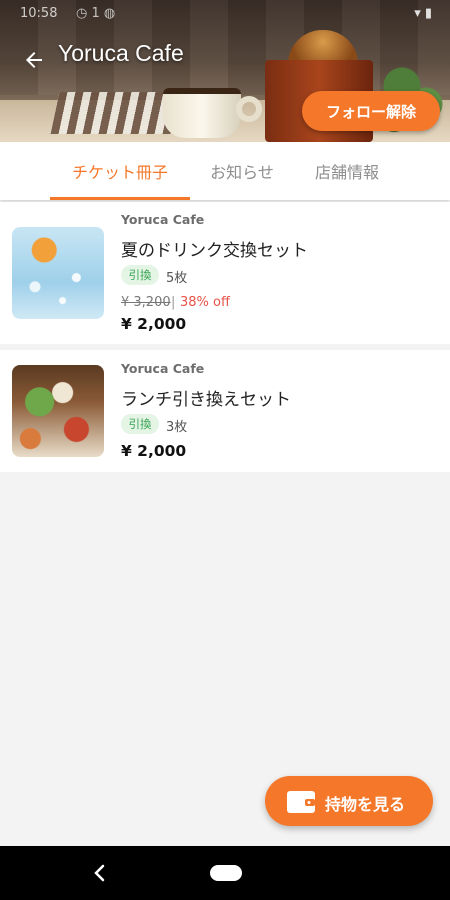 The width and height of the screenshot is (450, 900). What do you see at coordinates (121, 53) in the screenshot?
I see `page-title: Yoruca Cafe` at bounding box center [121, 53].